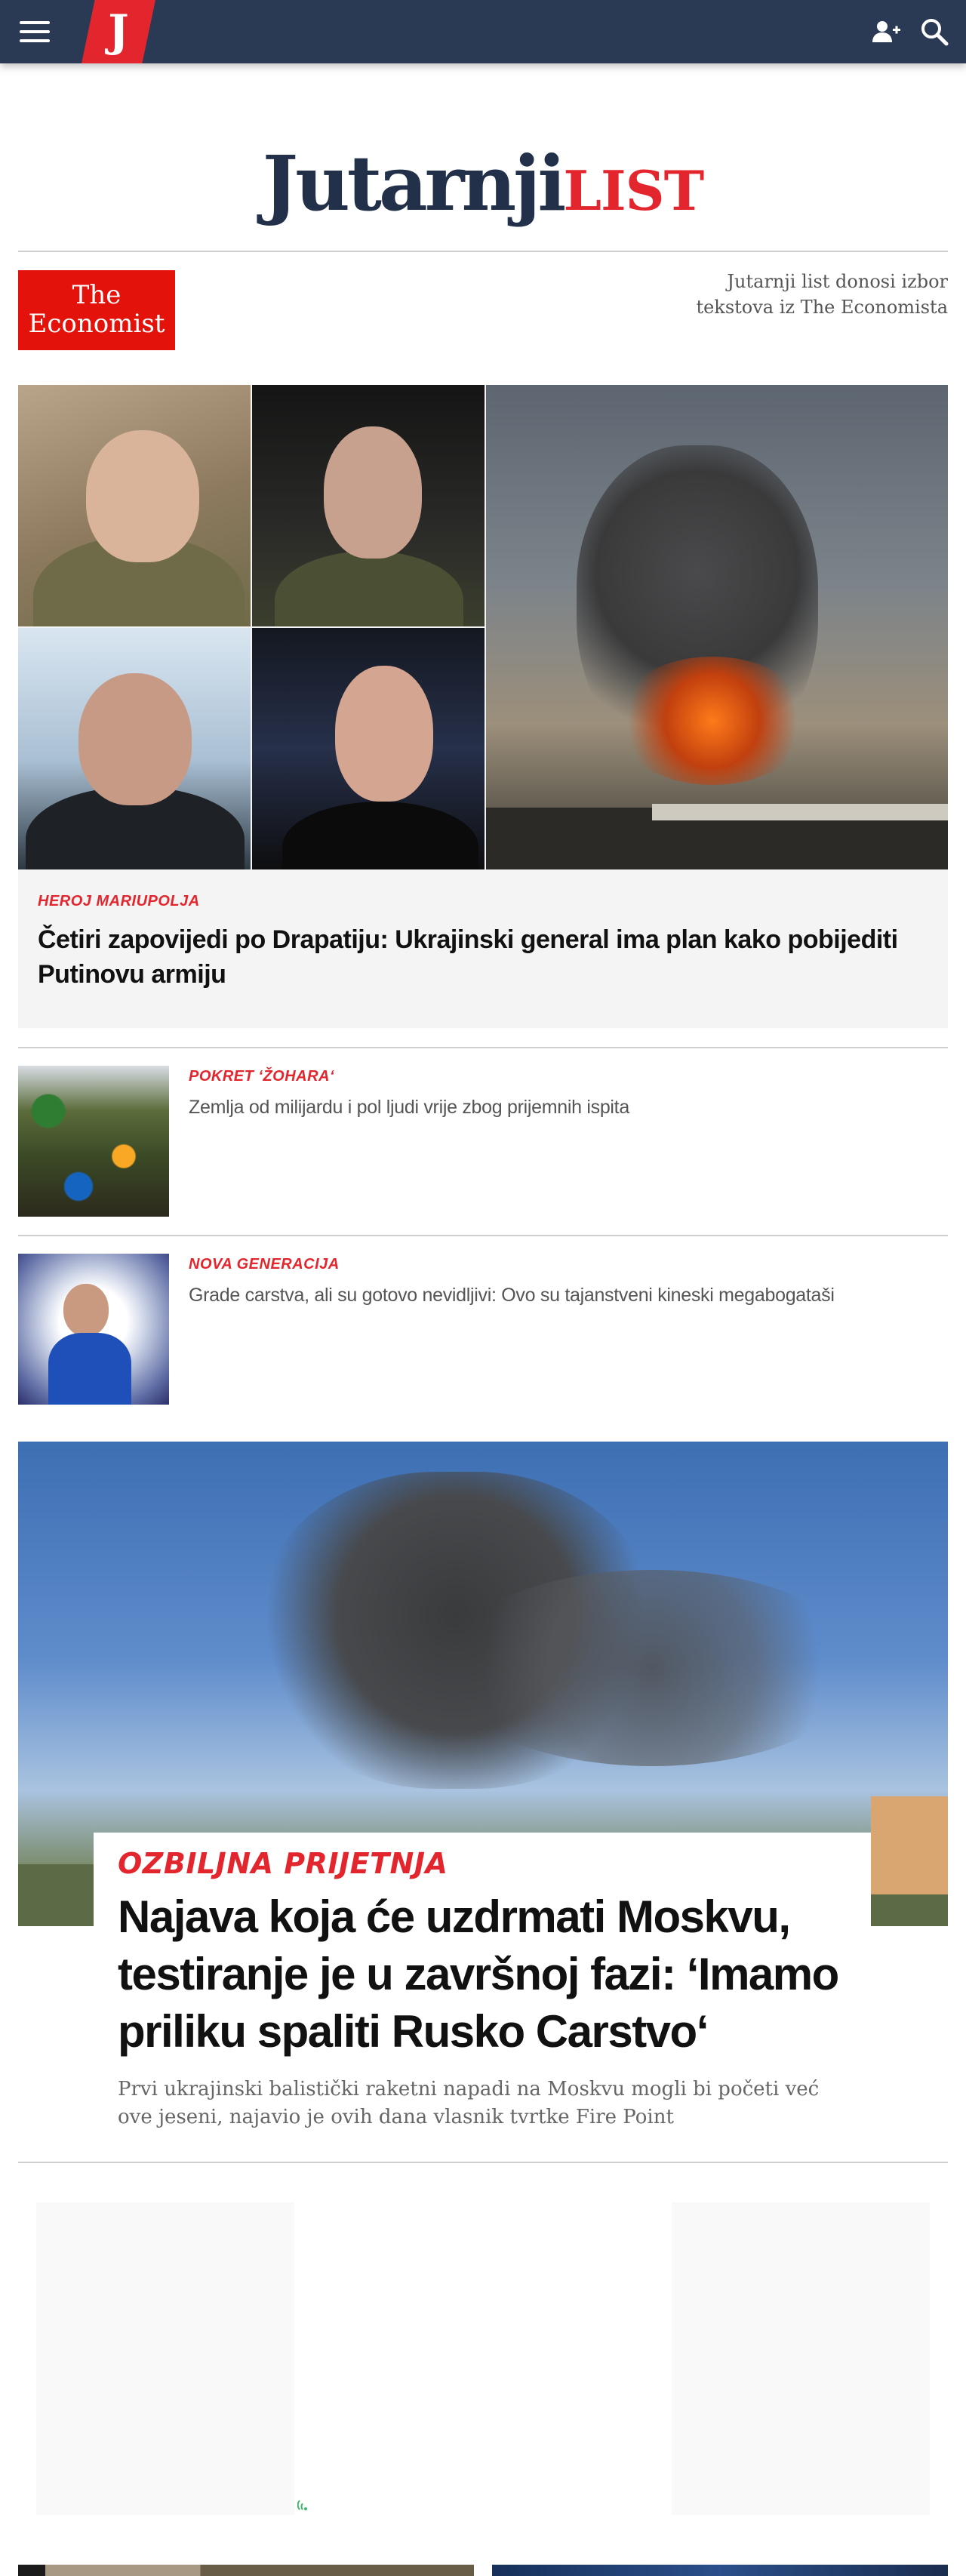  I want to click on item-kicker: POKRET ‘ŽOHARA‘, so click(262, 1076).